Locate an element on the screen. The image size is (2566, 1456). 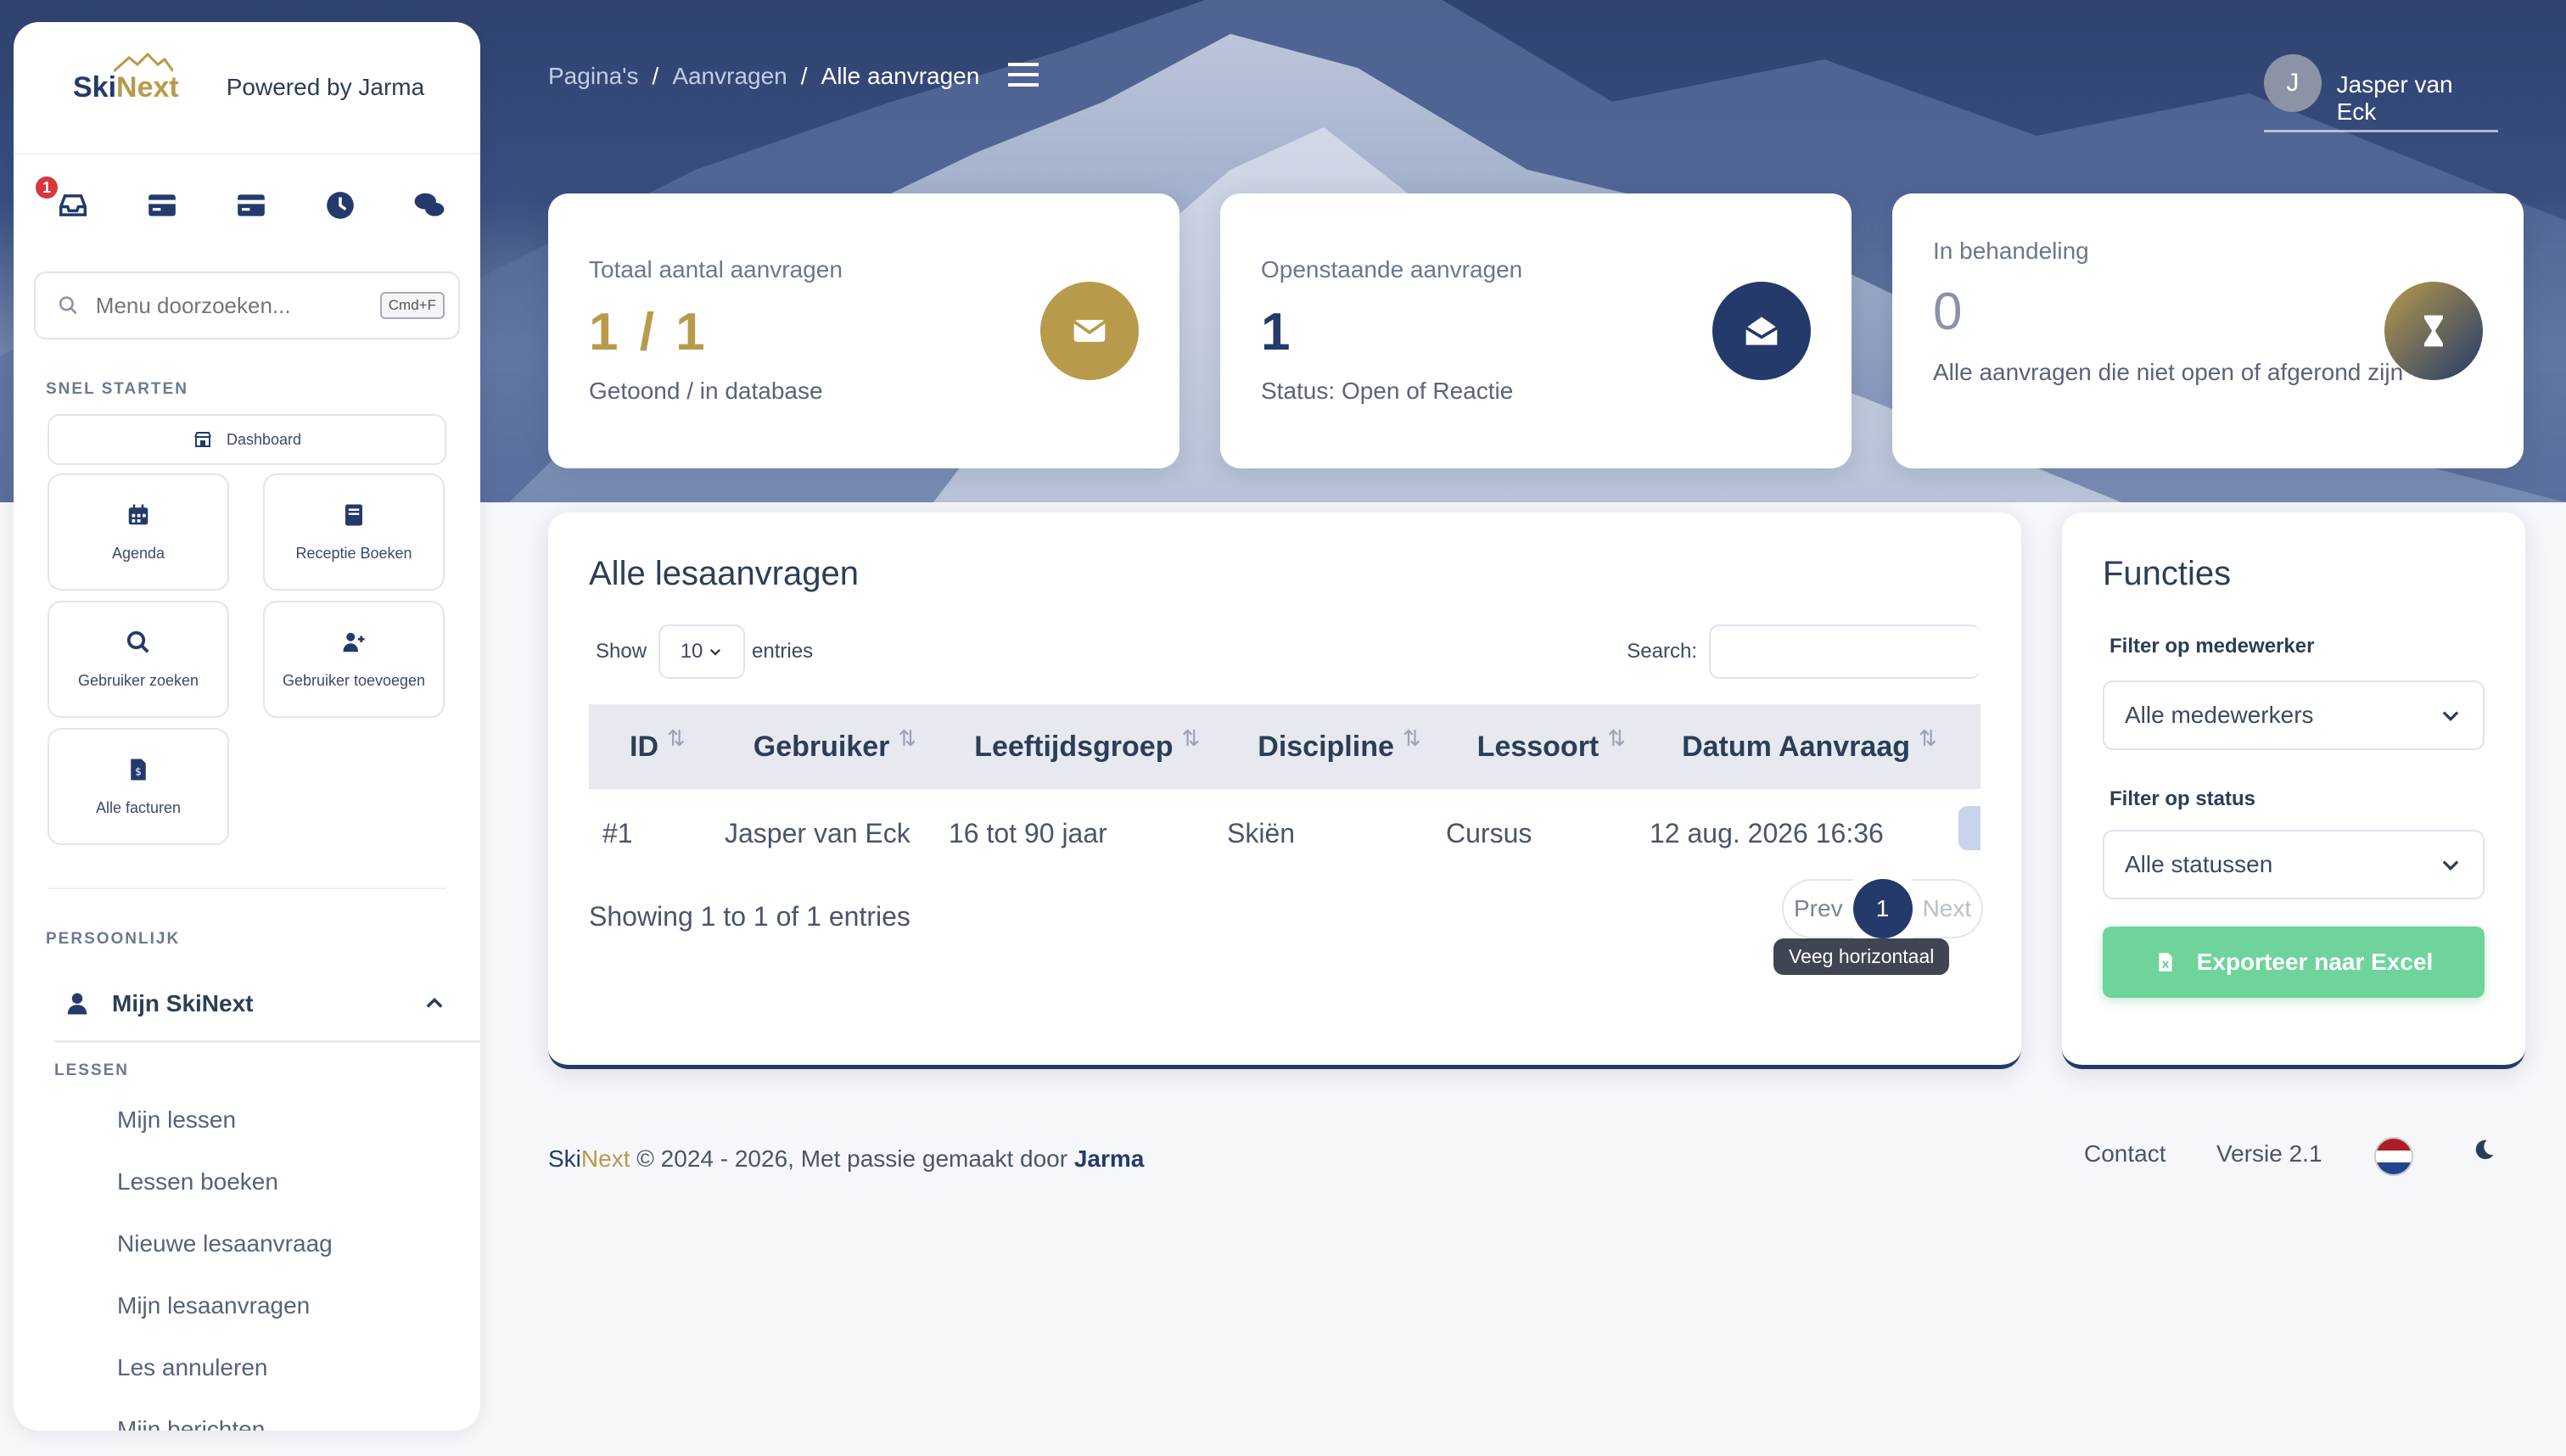
dashboard-label: Dashboard is located at coordinates (264, 439).